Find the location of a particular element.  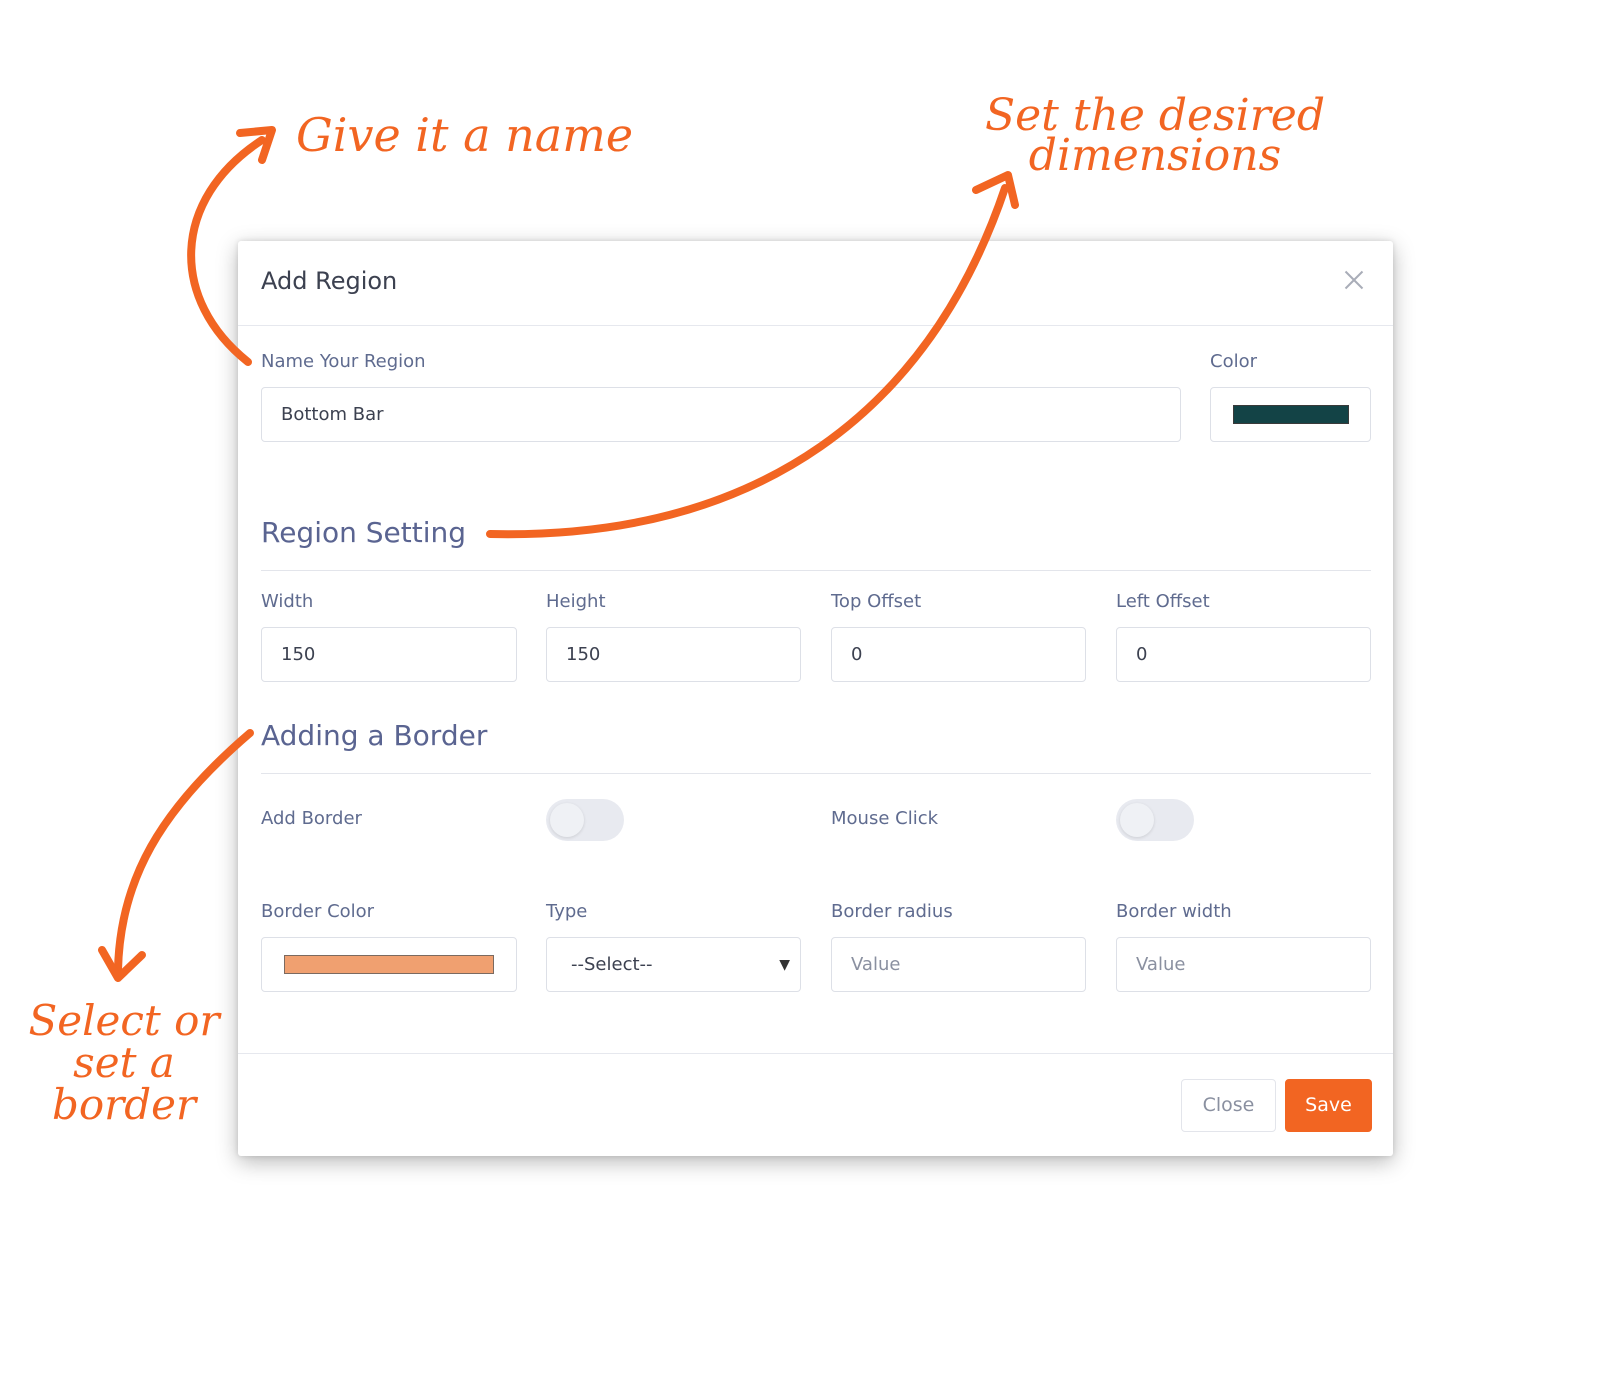

top-offset-label: Top Offset is located at coordinates (876, 601).